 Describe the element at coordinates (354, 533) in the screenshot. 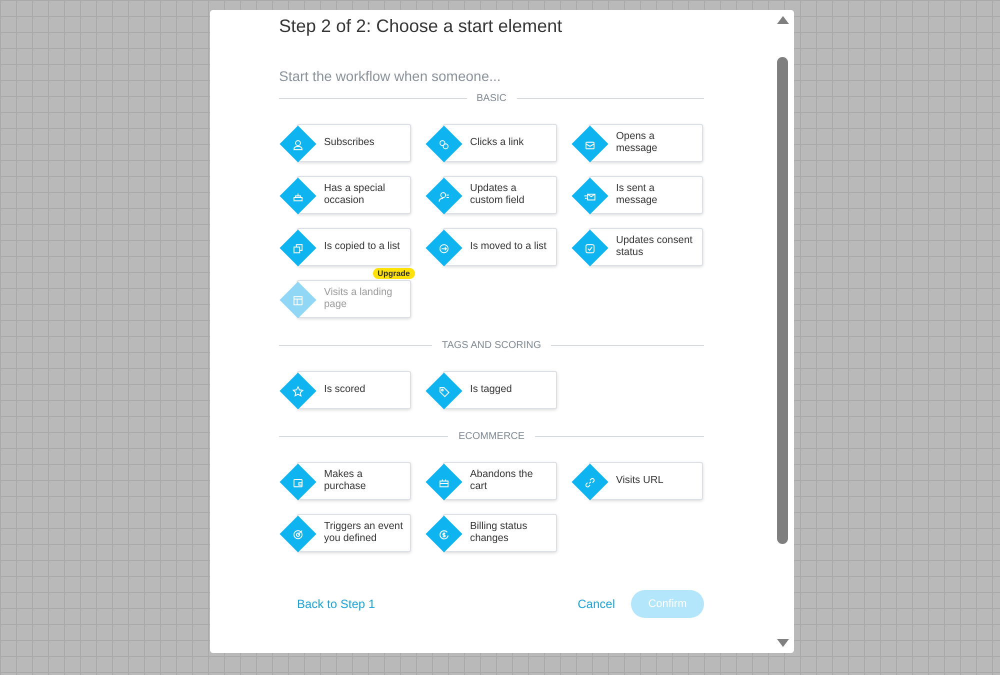

I see `trigger-card: Triggers an event you defined` at that location.